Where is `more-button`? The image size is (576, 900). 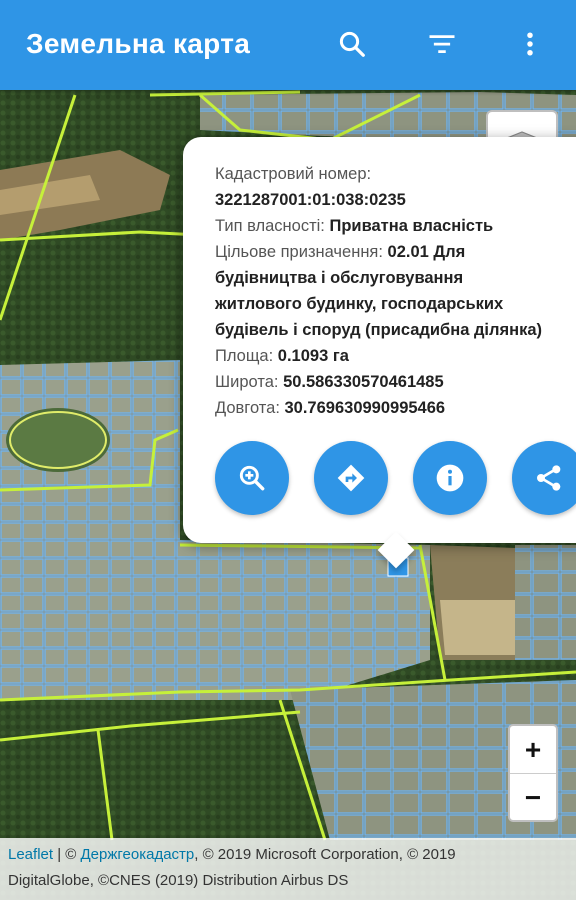
more-button is located at coordinates (530, 44).